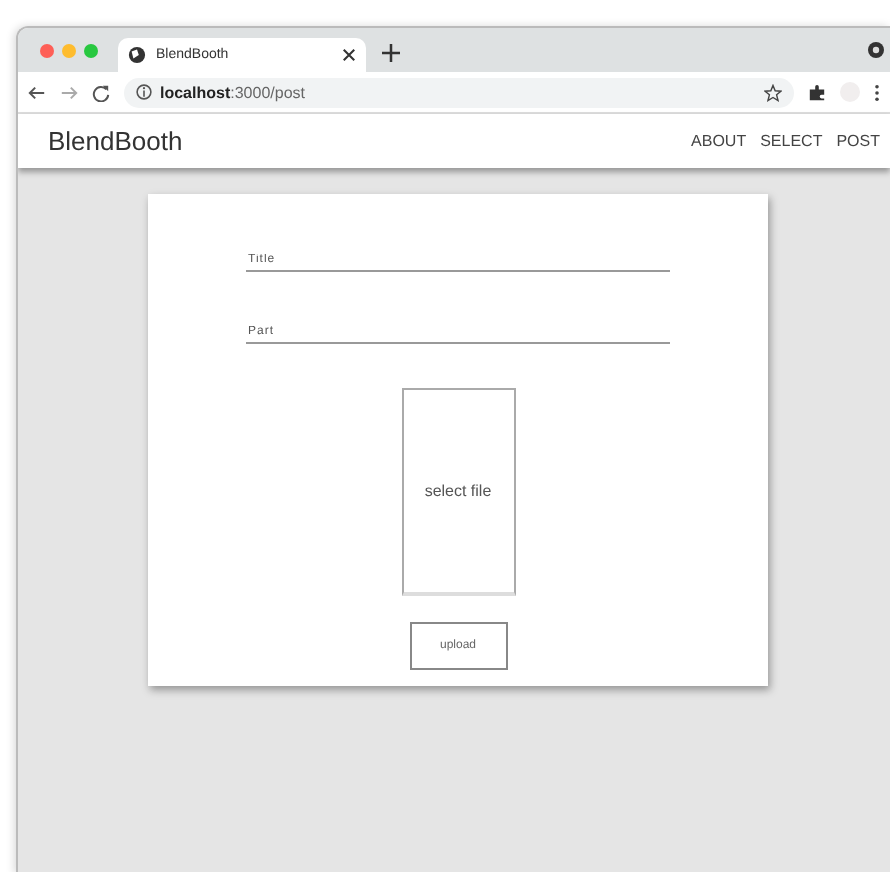  I want to click on reload-icon, so click(101, 92).